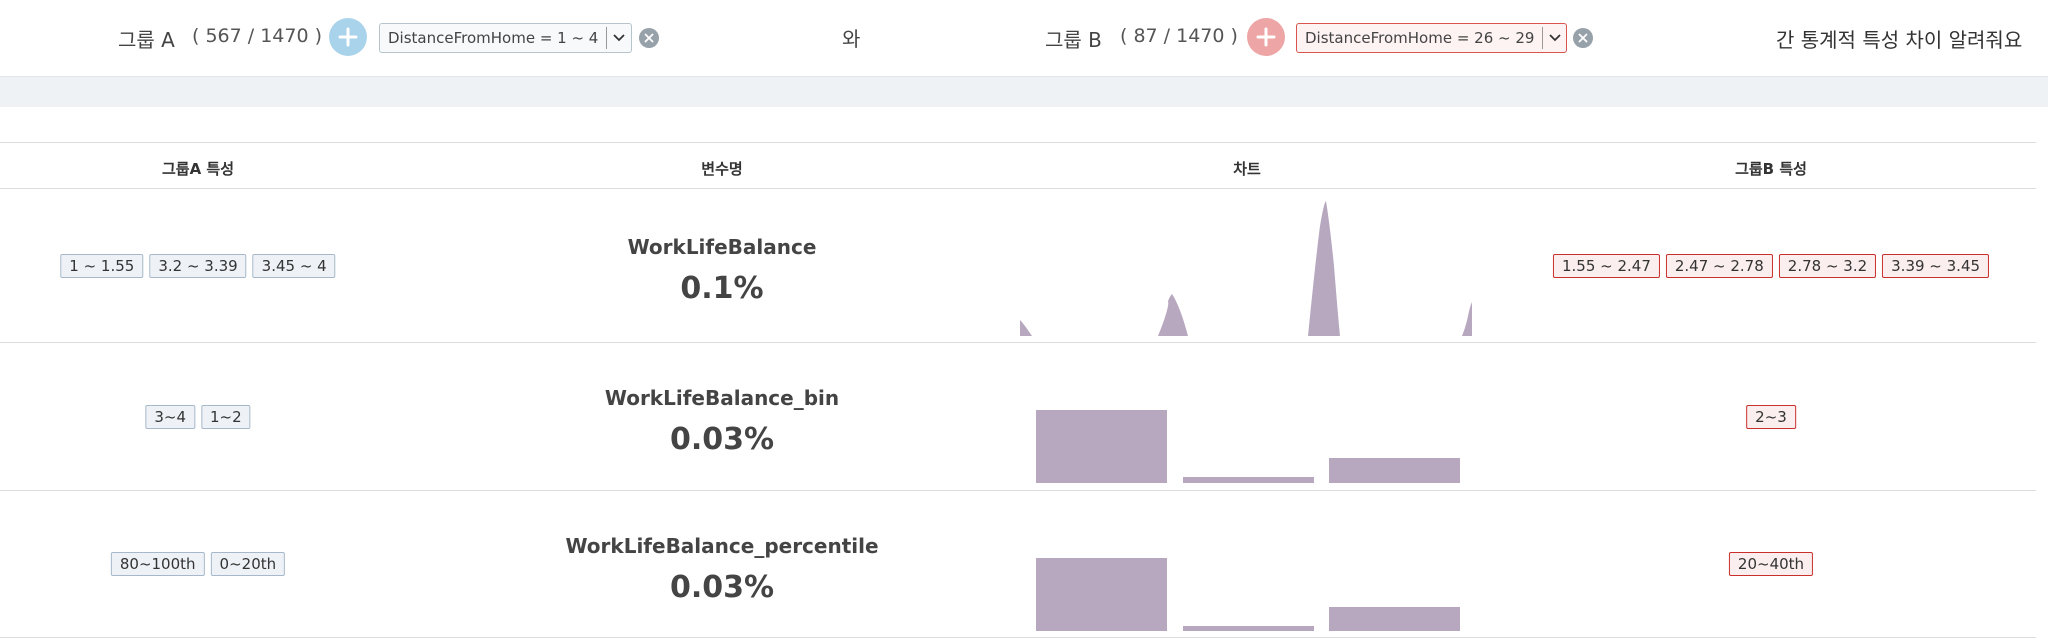  Describe the element at coordinates (722, 169) in the screenshot. I see `column-header-variable: 변수명` at that location.